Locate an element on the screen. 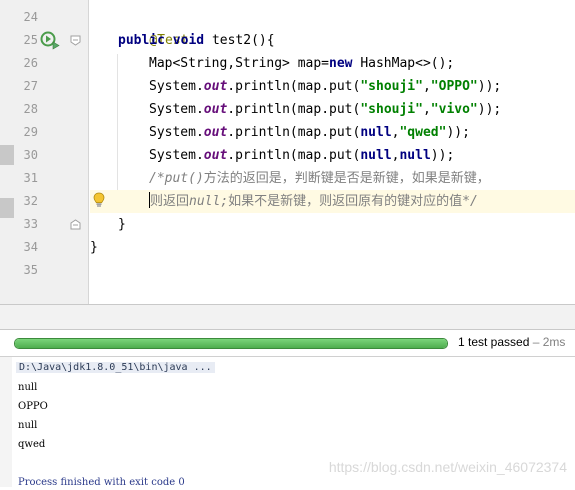 This screenshot has width=575, height=490. line-number: 33 is located at coordinates (30, 224).